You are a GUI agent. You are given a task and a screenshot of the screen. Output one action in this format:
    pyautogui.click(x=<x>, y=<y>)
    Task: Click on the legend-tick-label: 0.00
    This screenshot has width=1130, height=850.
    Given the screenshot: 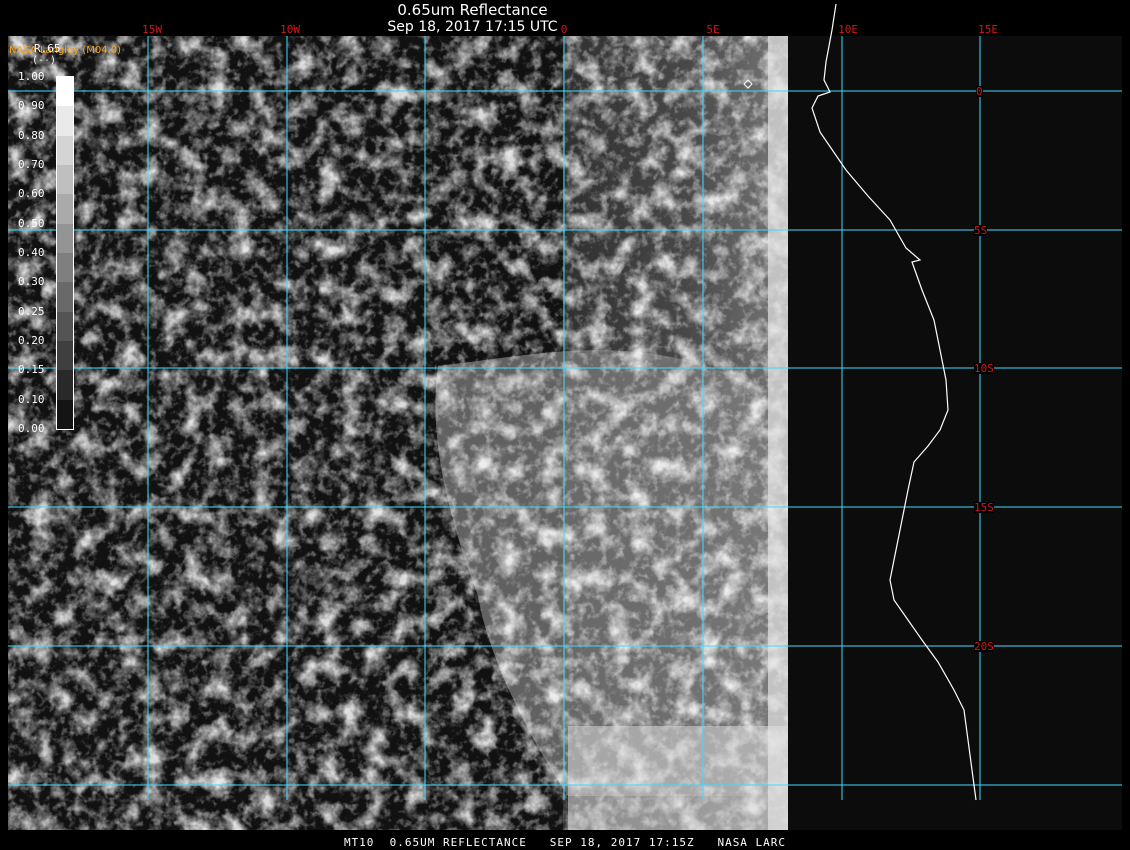 What is the action you would take?
    pyautogui.click(x=31, y=428)
    